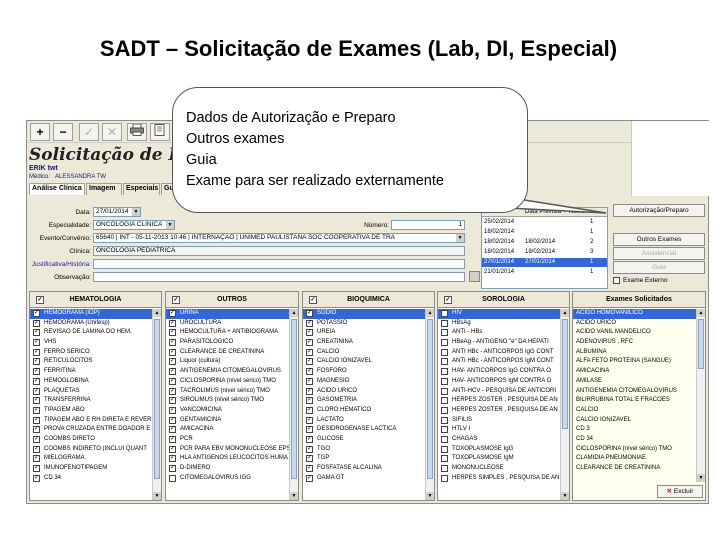 This screenshot has height=537, width=717. I want to click on list-item: AMICACINA, so click(634, 372).